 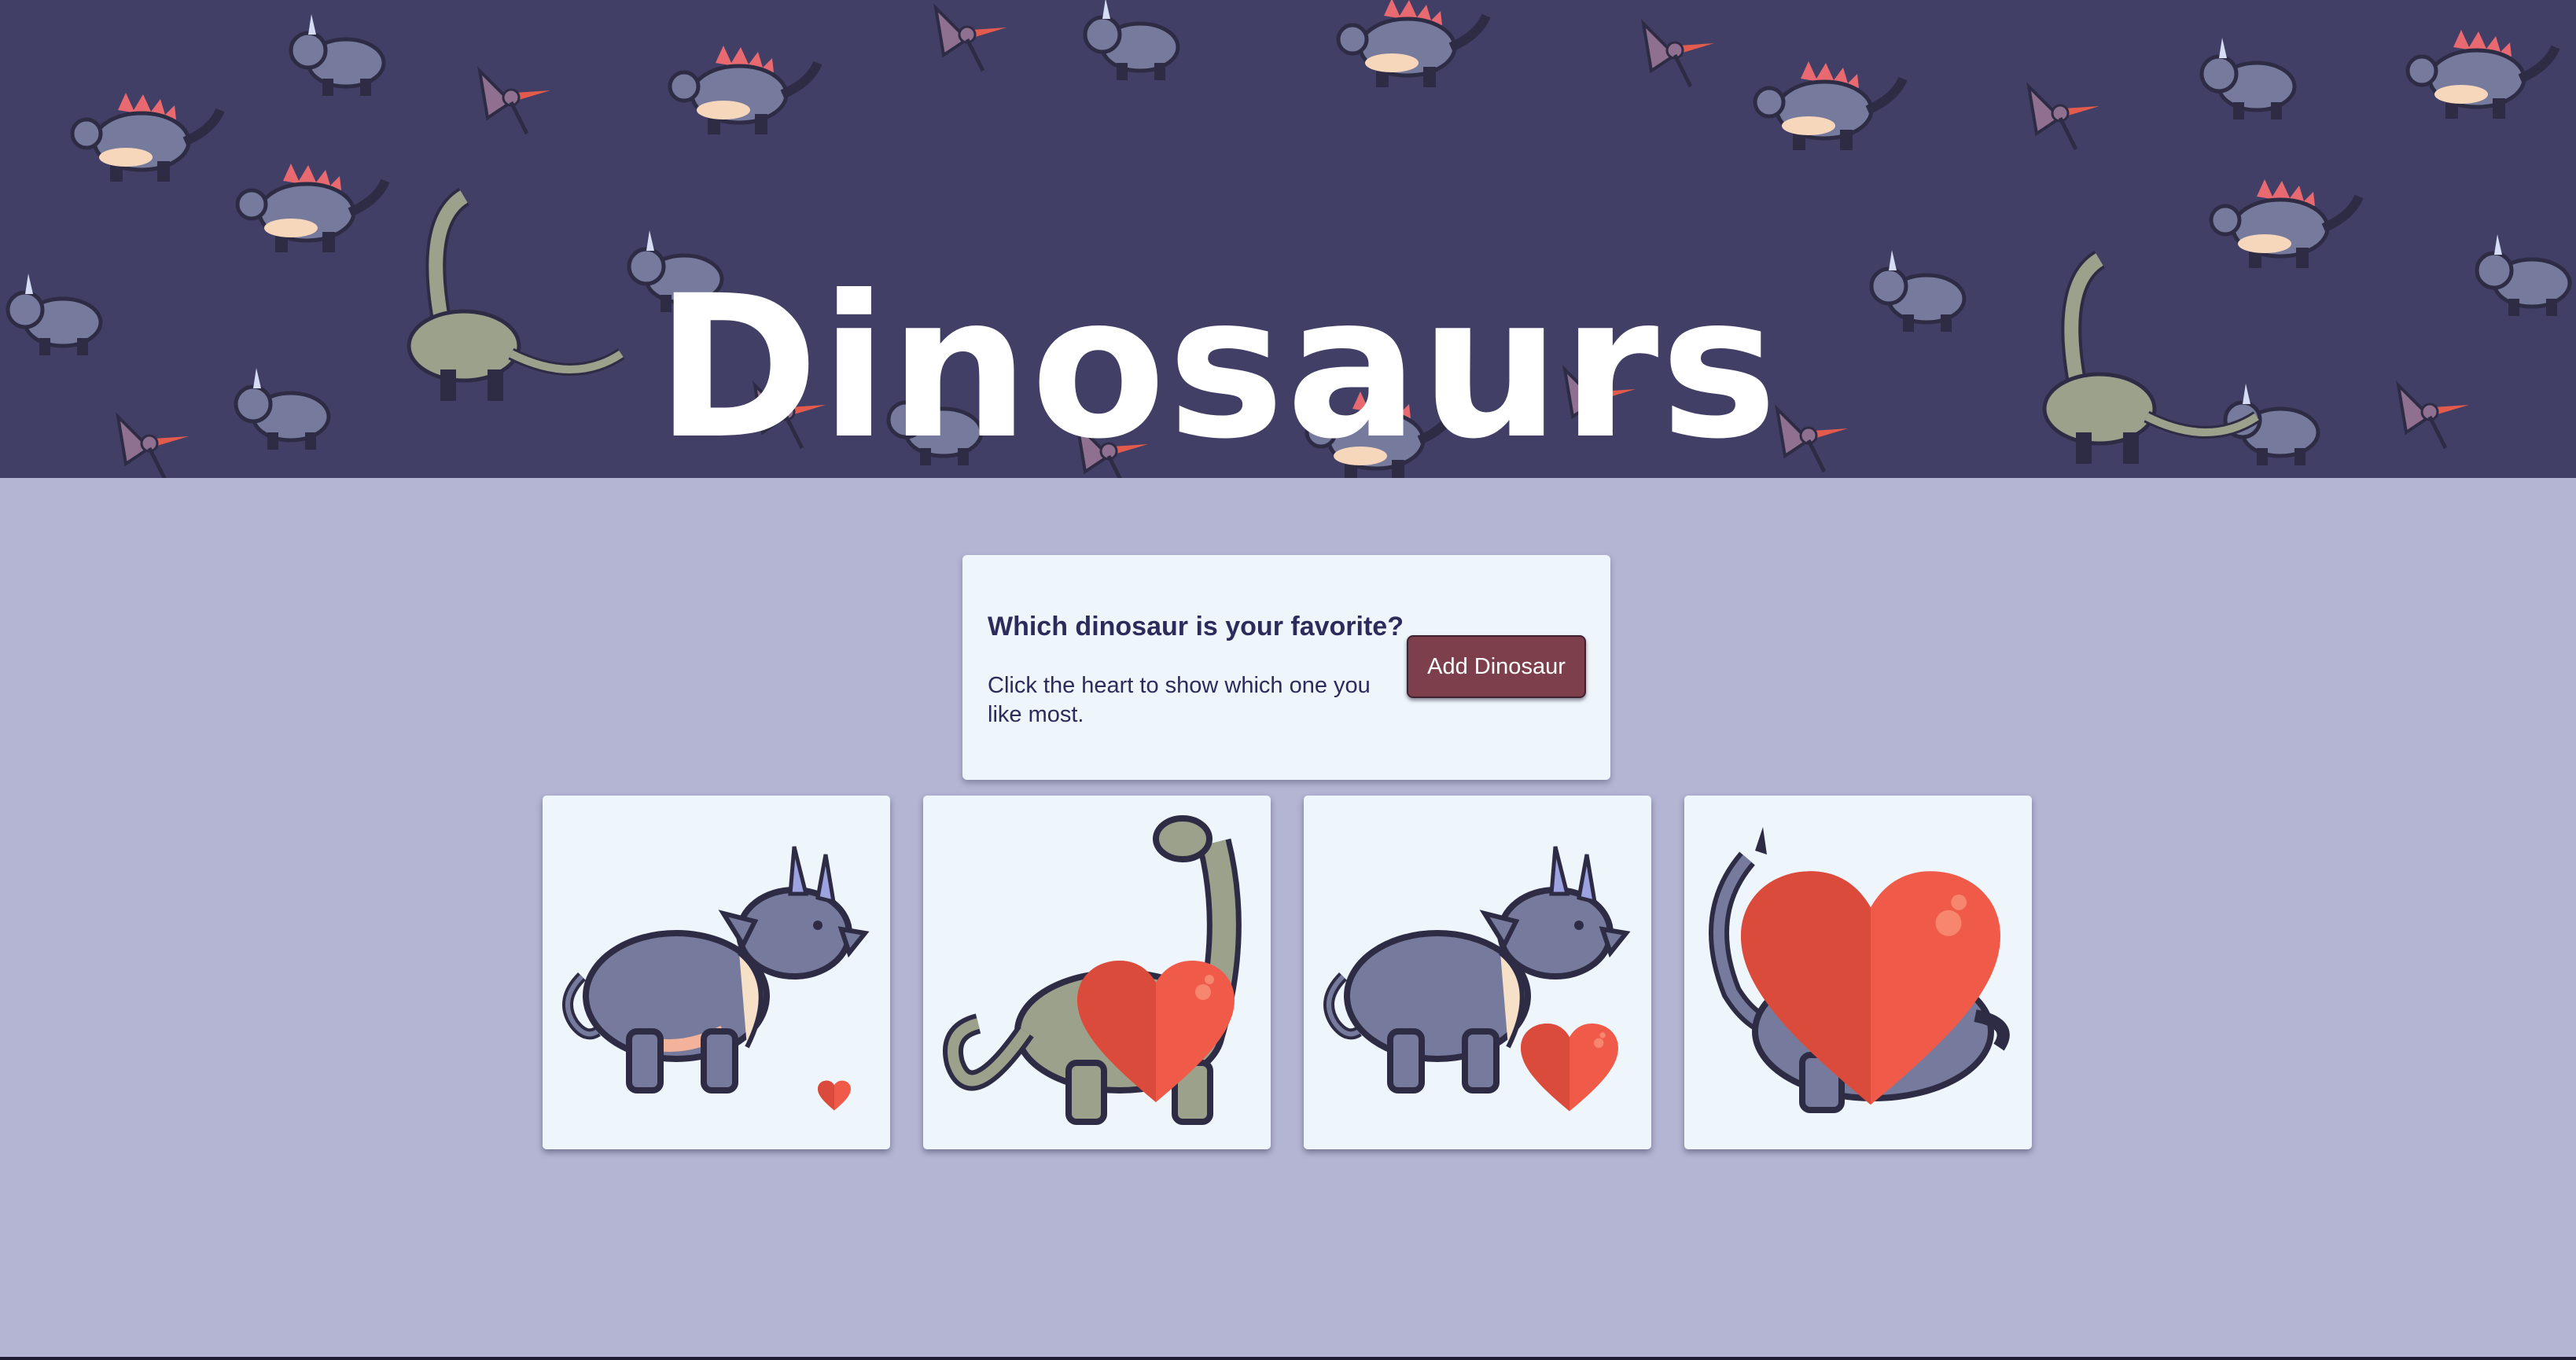 What do you see at coordinates (1217, 365) in the screenshot?
I see `page-title: Dinosaurs` at bounding box center [1217, 365].